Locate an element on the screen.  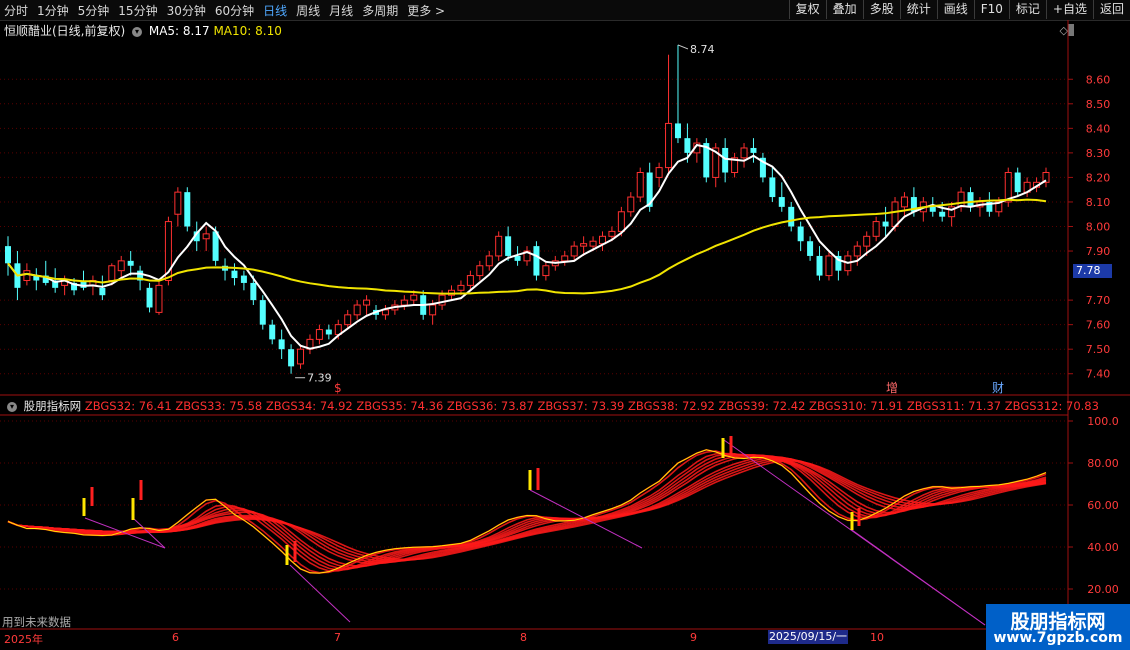
date-tick: 8 is located at coordinates (523, 637).